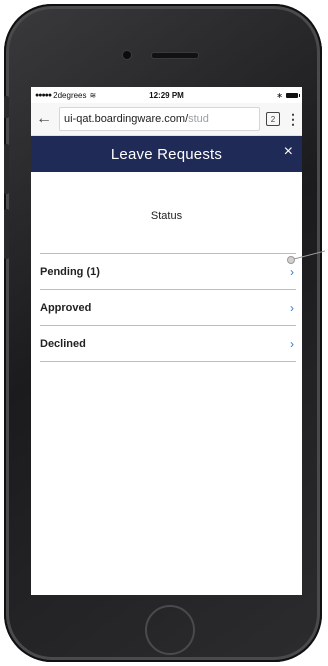  I want to click on wifi-icon: ≋, so click(93, 95).